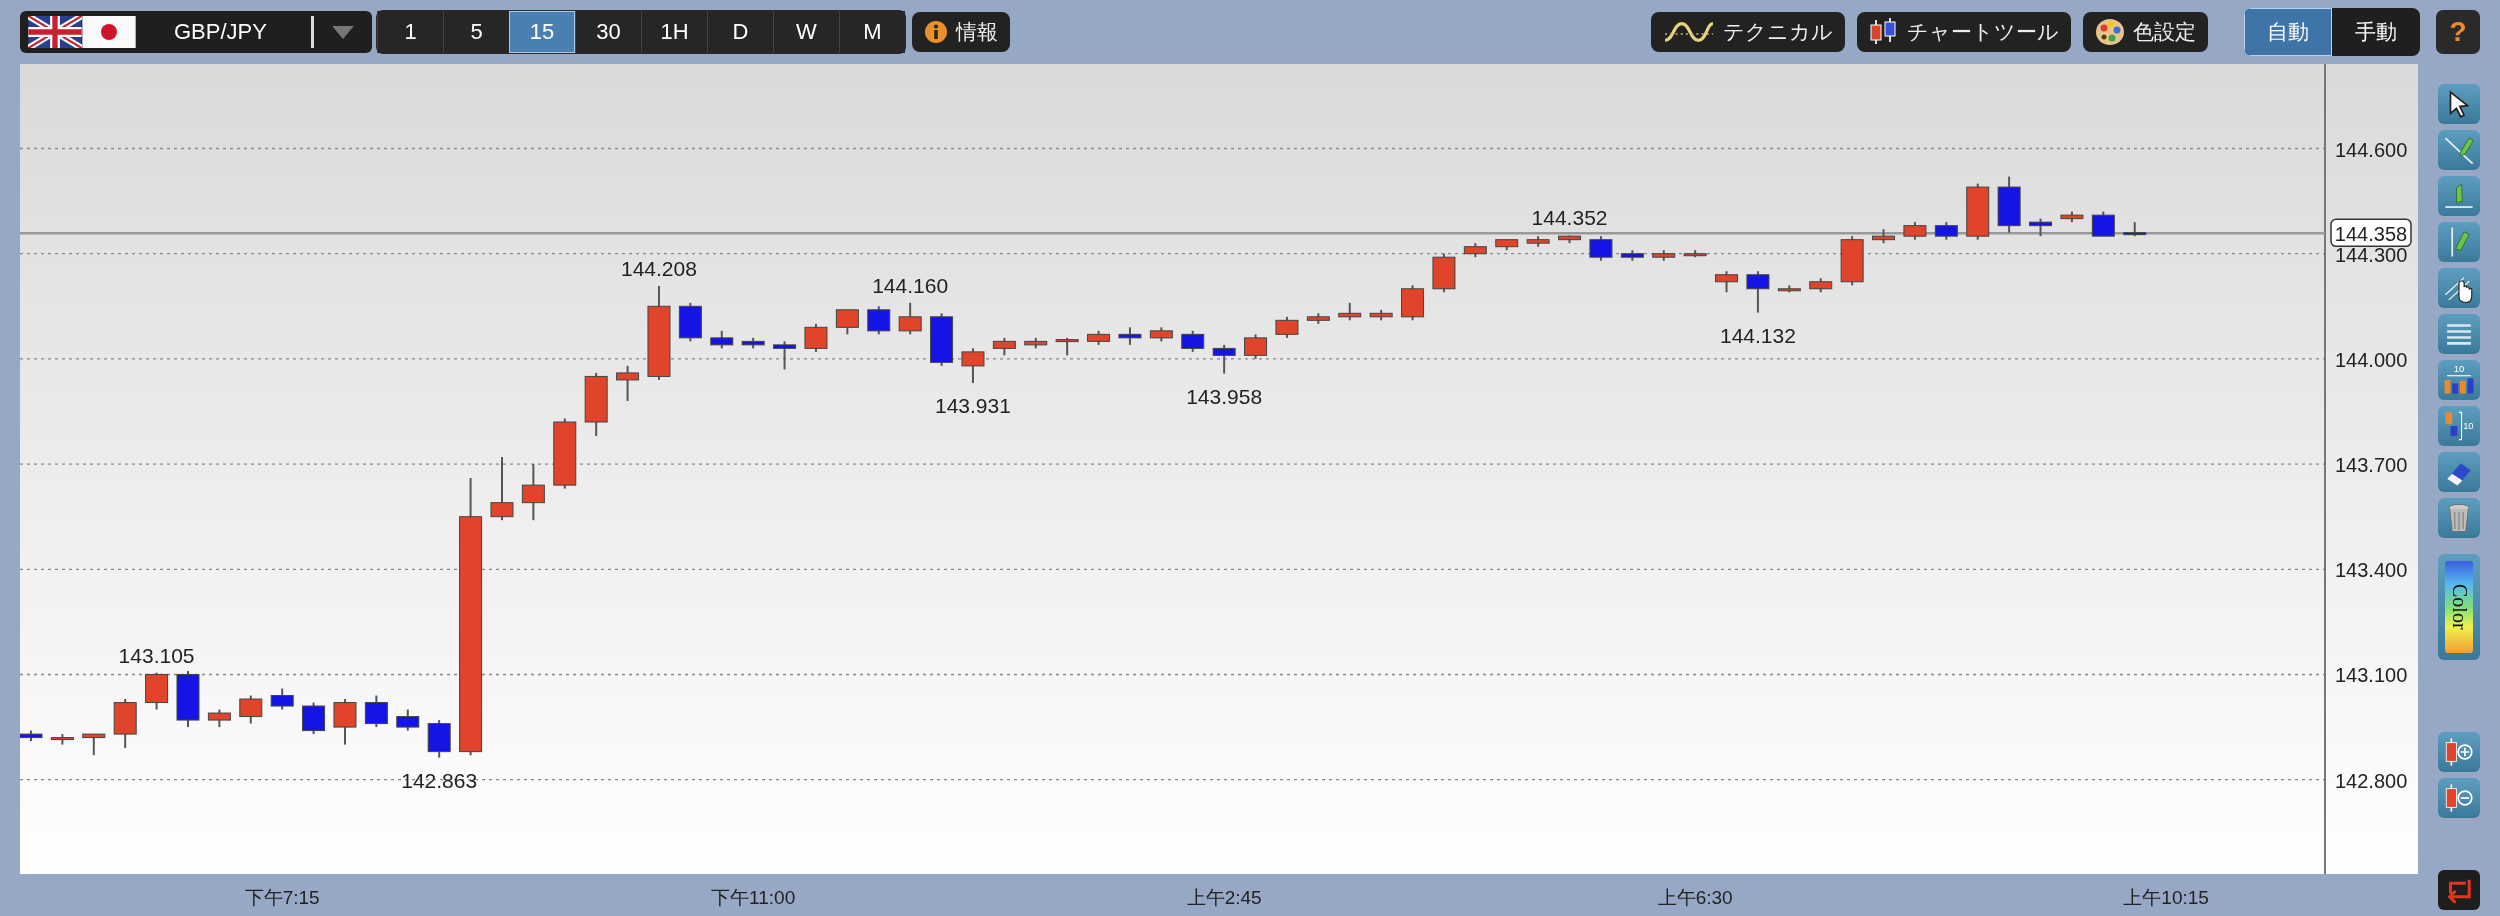 This screenshot has width=2500, height=916. I want to click on price-label: 144.352, so click(1569, 218).